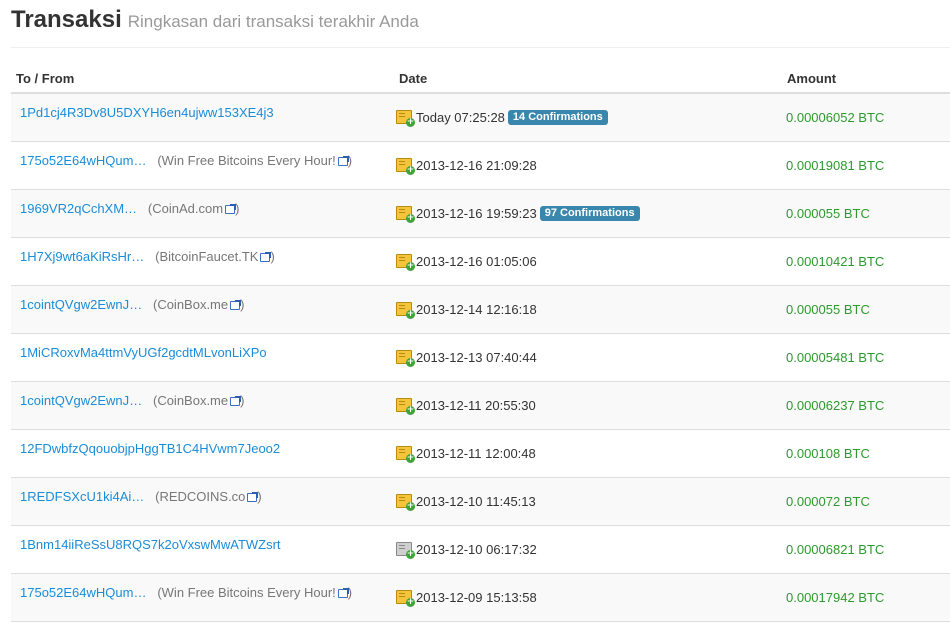 The width and height of the screenshot is (950, 624). I want to click on transaction-amount: 0.00010421 BTC, so click(835, 261).